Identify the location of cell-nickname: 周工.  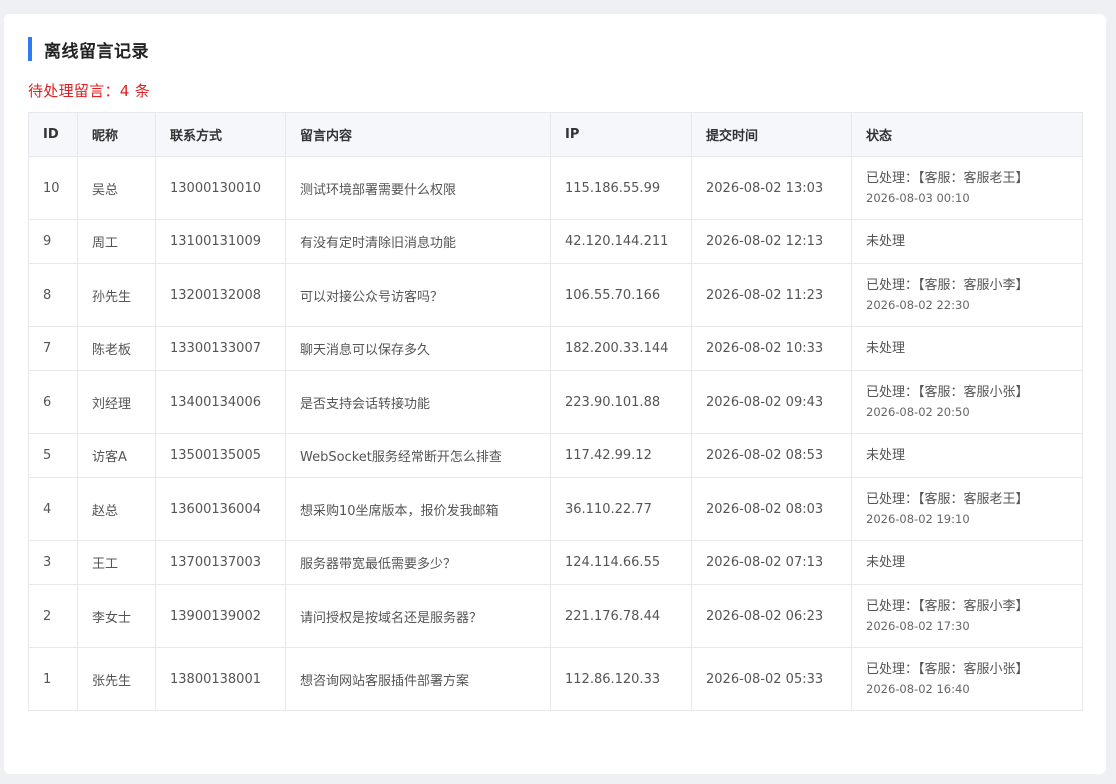
(116, 241).